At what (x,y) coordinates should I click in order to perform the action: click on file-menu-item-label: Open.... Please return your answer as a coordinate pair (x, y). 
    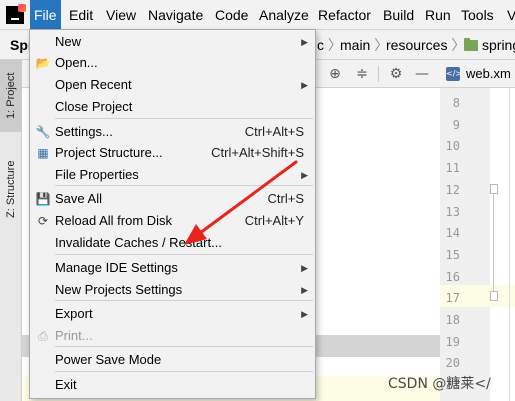
    Looking at the image, I should click on (76, 62).